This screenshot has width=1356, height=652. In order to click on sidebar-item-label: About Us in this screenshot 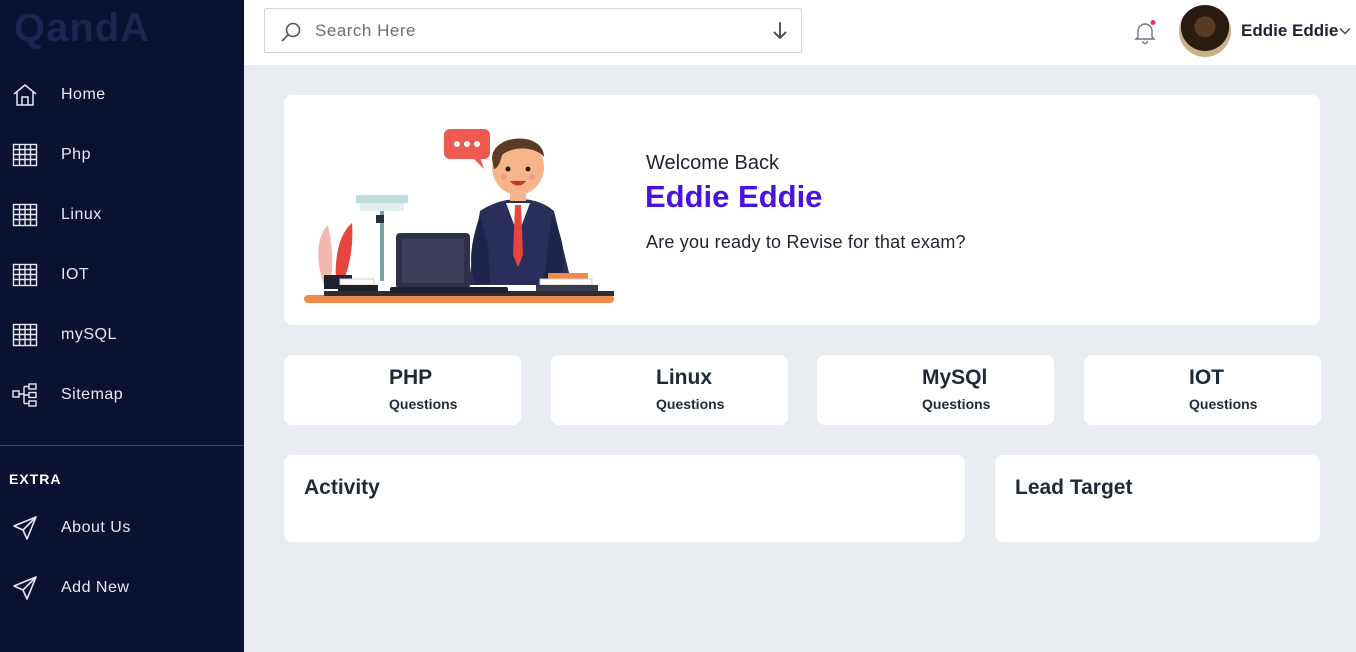, I will do `click(96, 527)`.